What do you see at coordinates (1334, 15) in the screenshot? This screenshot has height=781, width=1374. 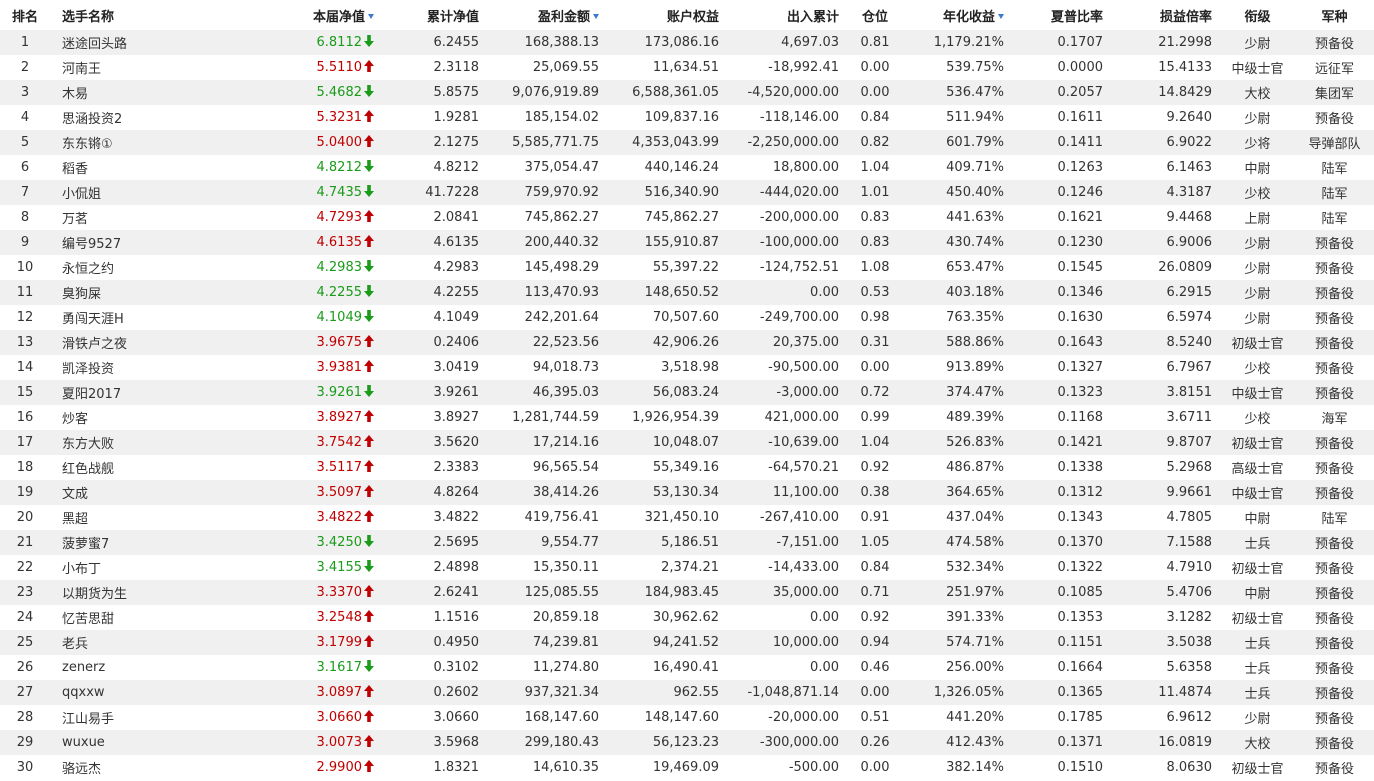 I see `header-branch: 军种` at bounding box center [1334, 15].